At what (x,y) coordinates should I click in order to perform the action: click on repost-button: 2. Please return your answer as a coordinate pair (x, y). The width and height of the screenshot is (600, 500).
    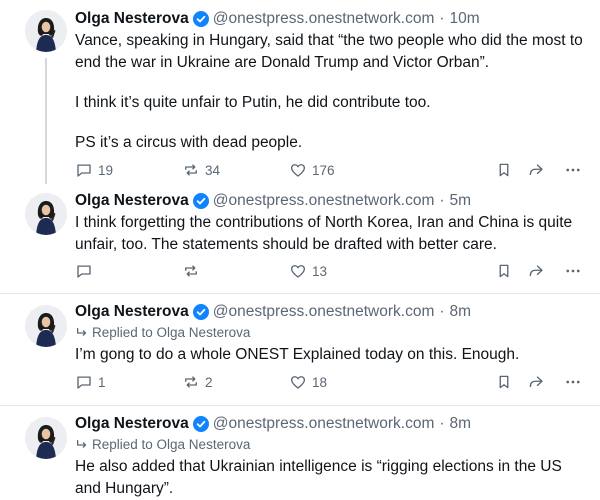
    Looking at the image, I should click on (197, 382).